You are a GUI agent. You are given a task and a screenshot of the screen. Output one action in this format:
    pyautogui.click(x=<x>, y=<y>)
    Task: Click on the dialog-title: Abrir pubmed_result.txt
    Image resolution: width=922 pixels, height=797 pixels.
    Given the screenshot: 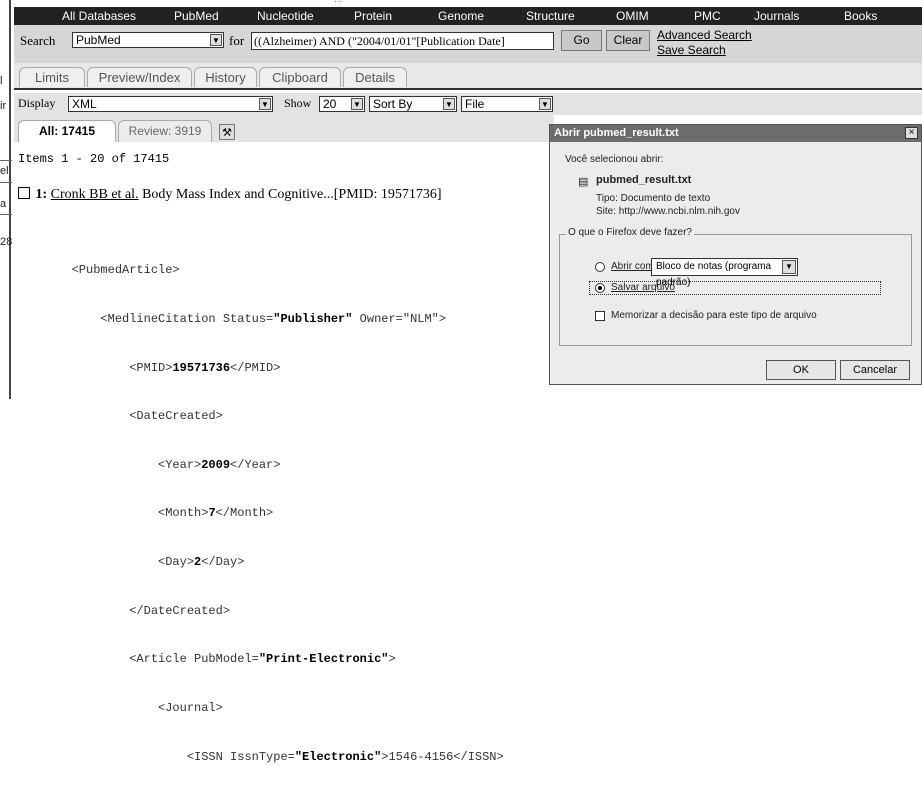 What is the action you would take?
    pyautogui.click(x=735, y=133)
    